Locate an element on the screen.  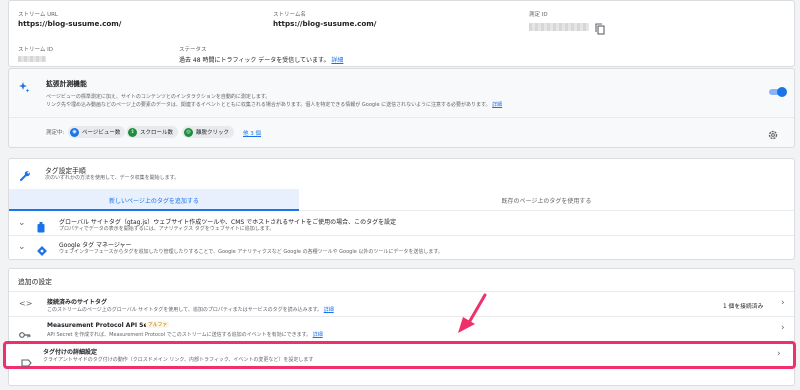
copy-icon is located at coordinates (600, 27).